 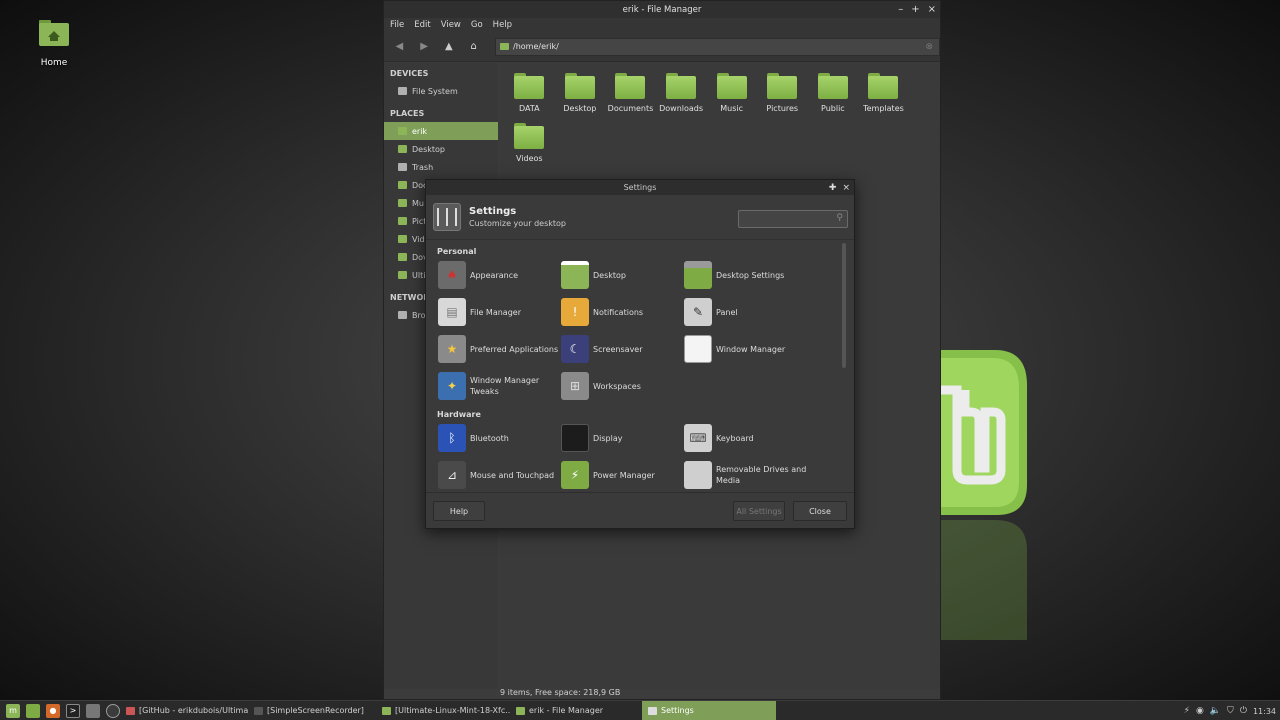 I want to click on settings-item-removable-drives: Removable Drives and Media, so click(x=759, y=475).